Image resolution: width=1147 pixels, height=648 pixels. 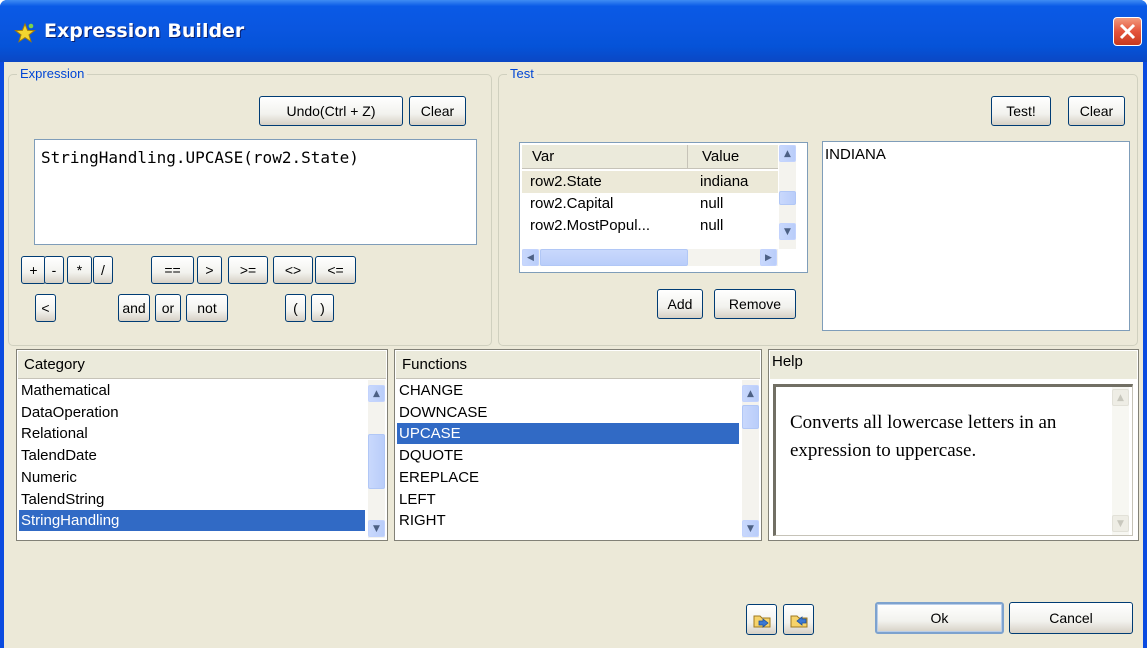 I want to click on expression-text: StringHandling.UPCASE(row2.State), so click(x=200, y=157).